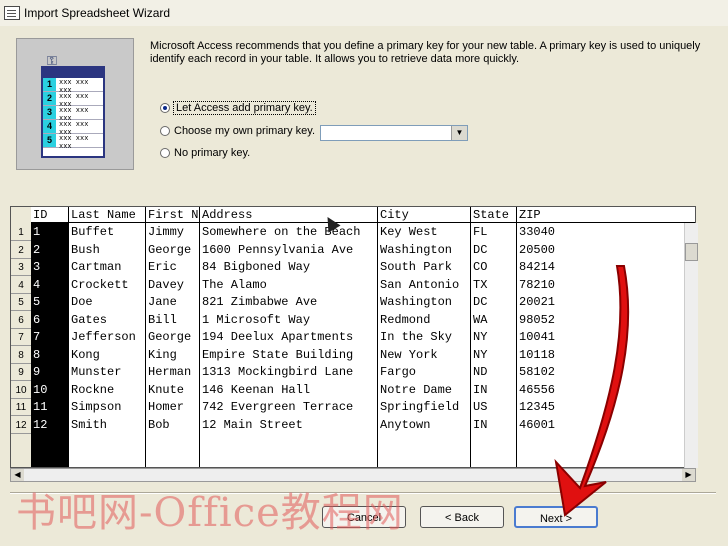 This screenshot has width=728, height=546. I want to click on primary-key-field-select: ▼, so click(394, 133).